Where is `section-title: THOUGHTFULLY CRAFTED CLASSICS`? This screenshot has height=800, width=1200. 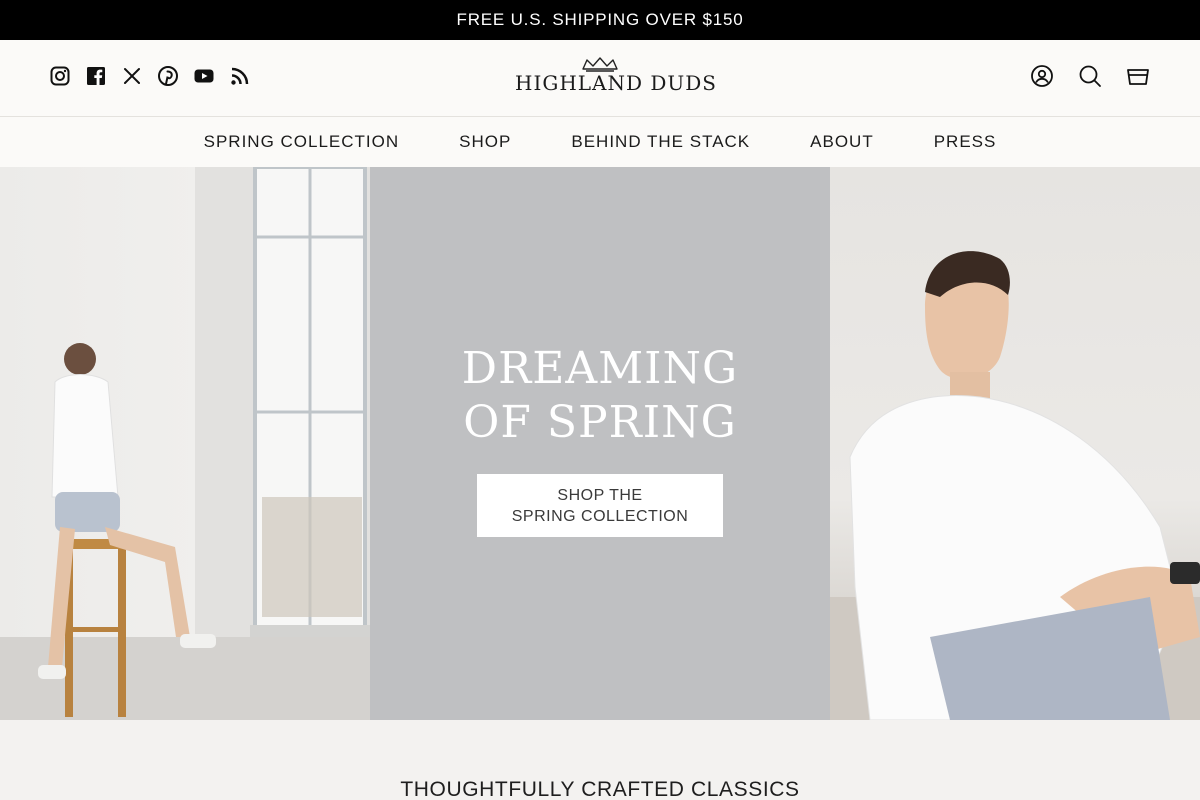 section-title: THOUGHTFULLY CRAFTED CLASSICS is located at coordinates (600, 789).